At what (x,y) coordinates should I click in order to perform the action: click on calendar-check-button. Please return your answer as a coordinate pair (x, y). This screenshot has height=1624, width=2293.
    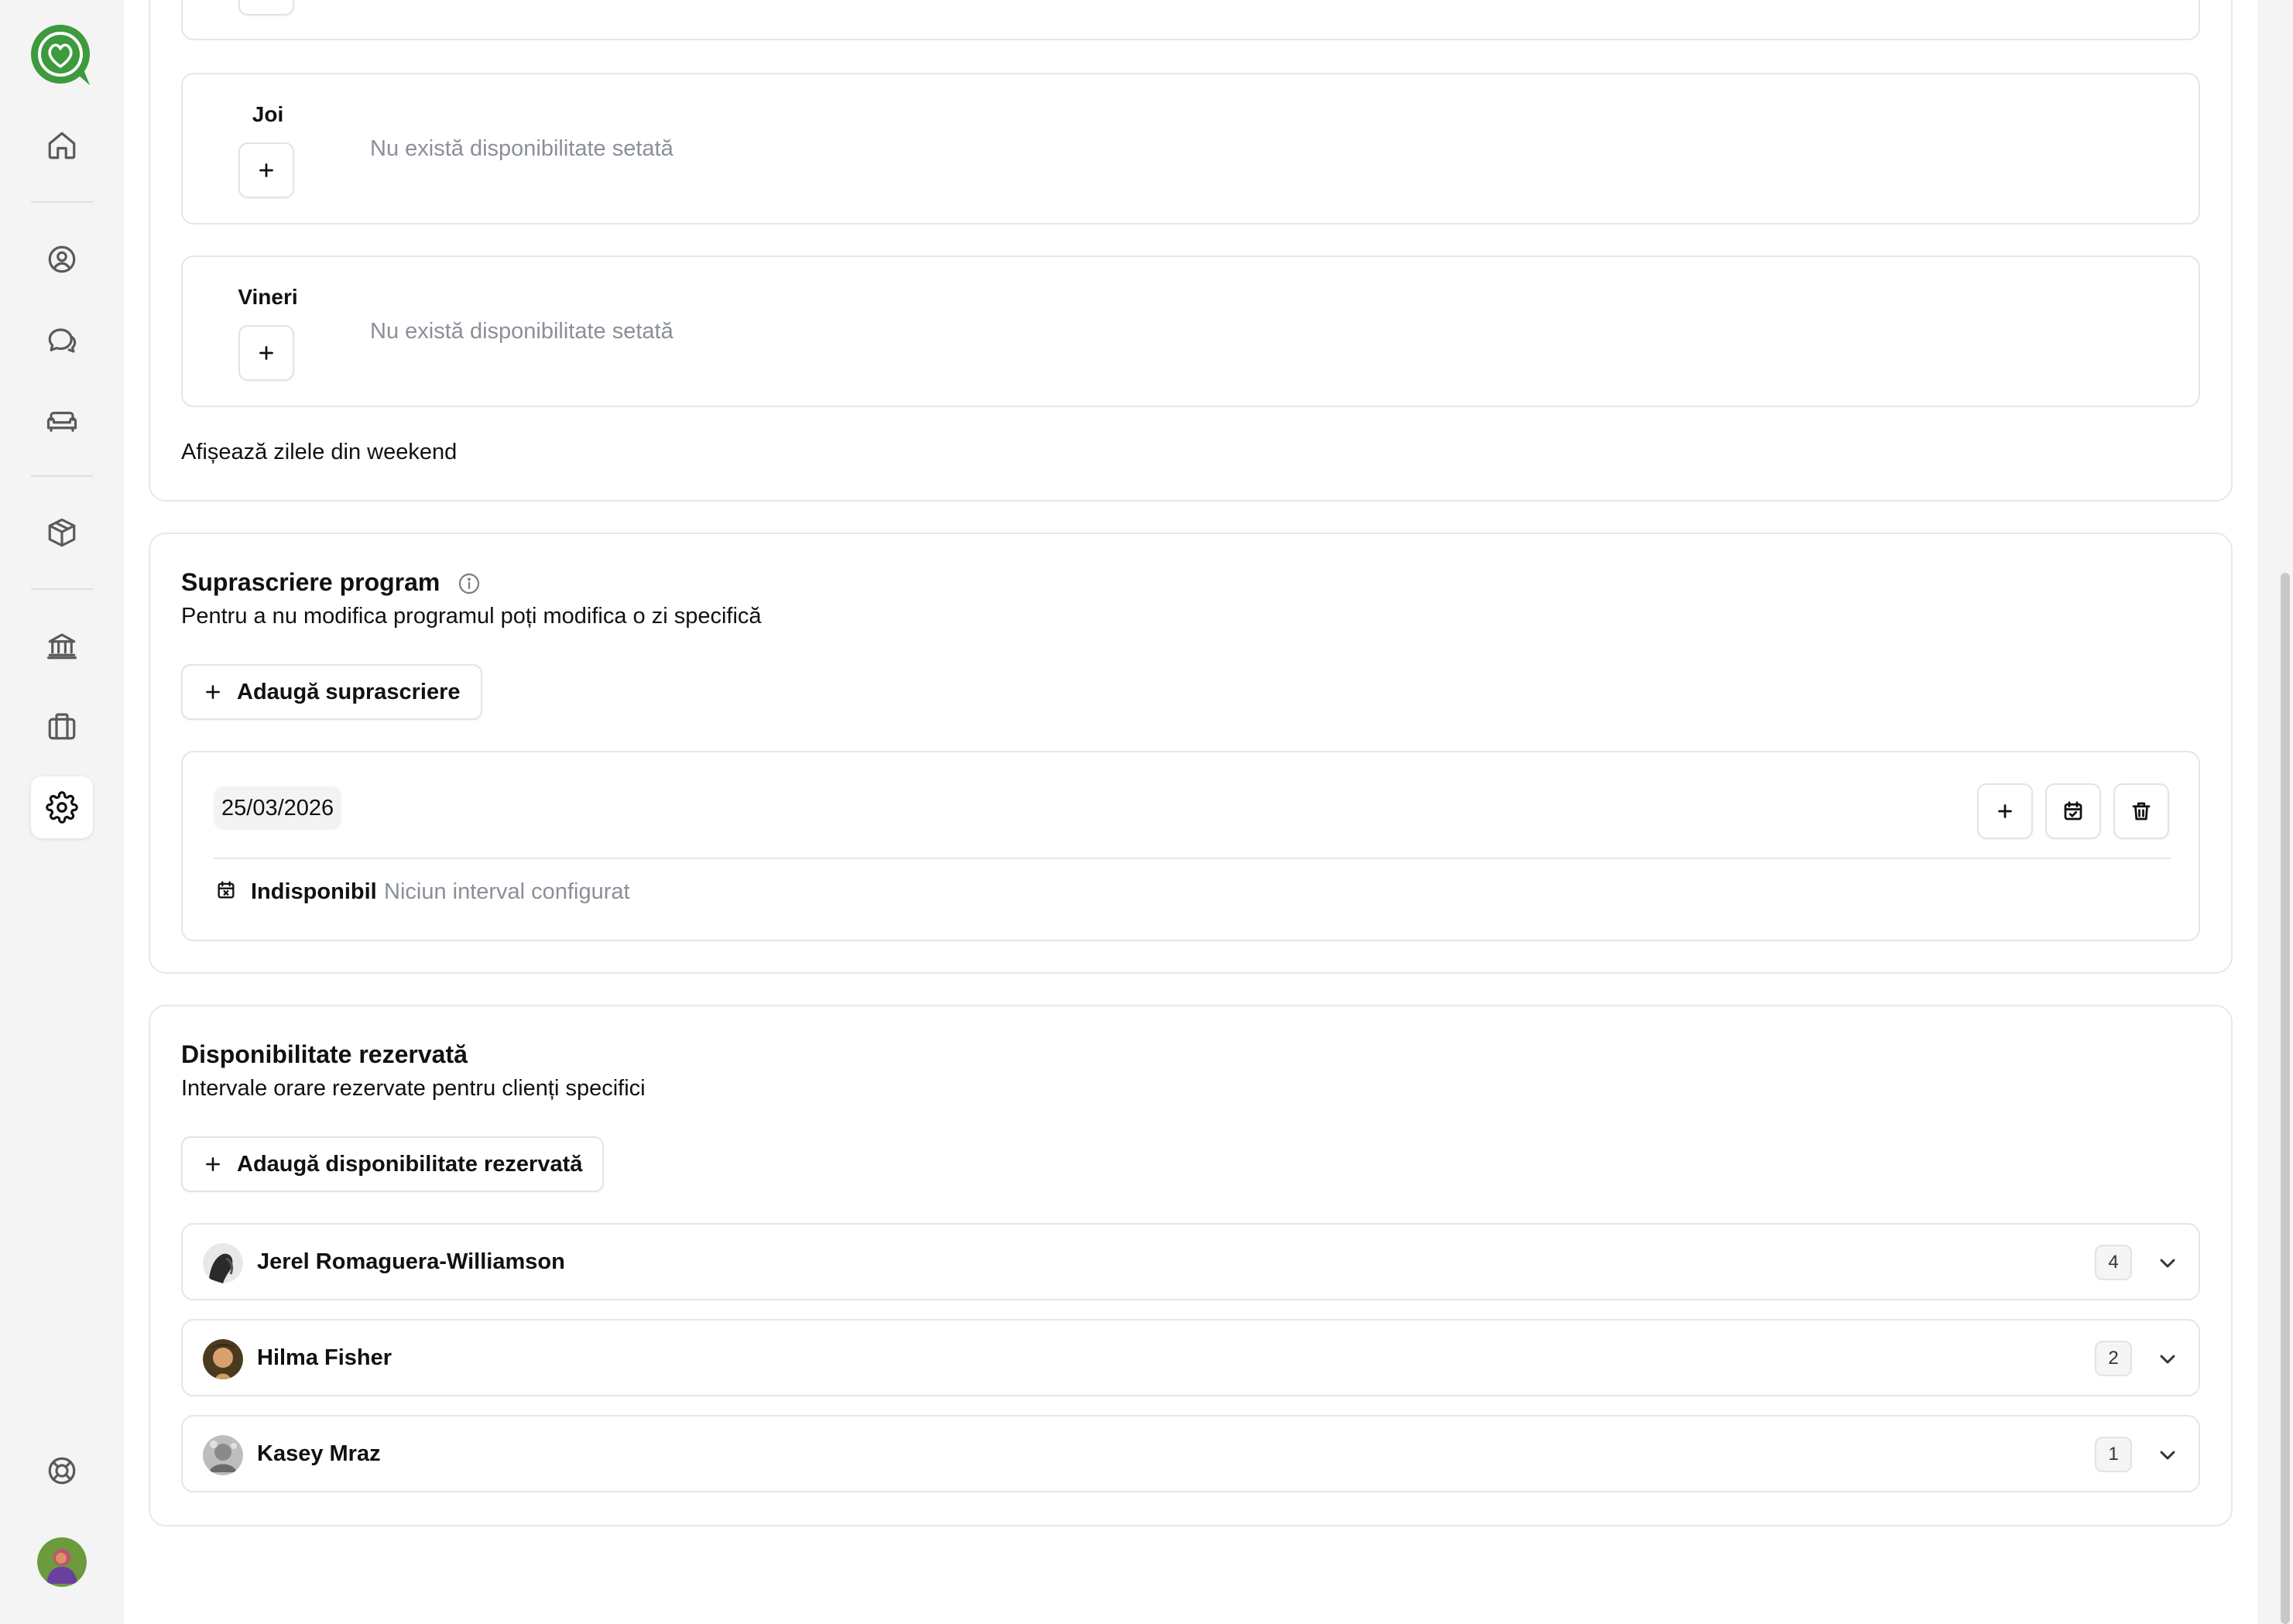
    Looking at the image, I should click on (2073, 811).